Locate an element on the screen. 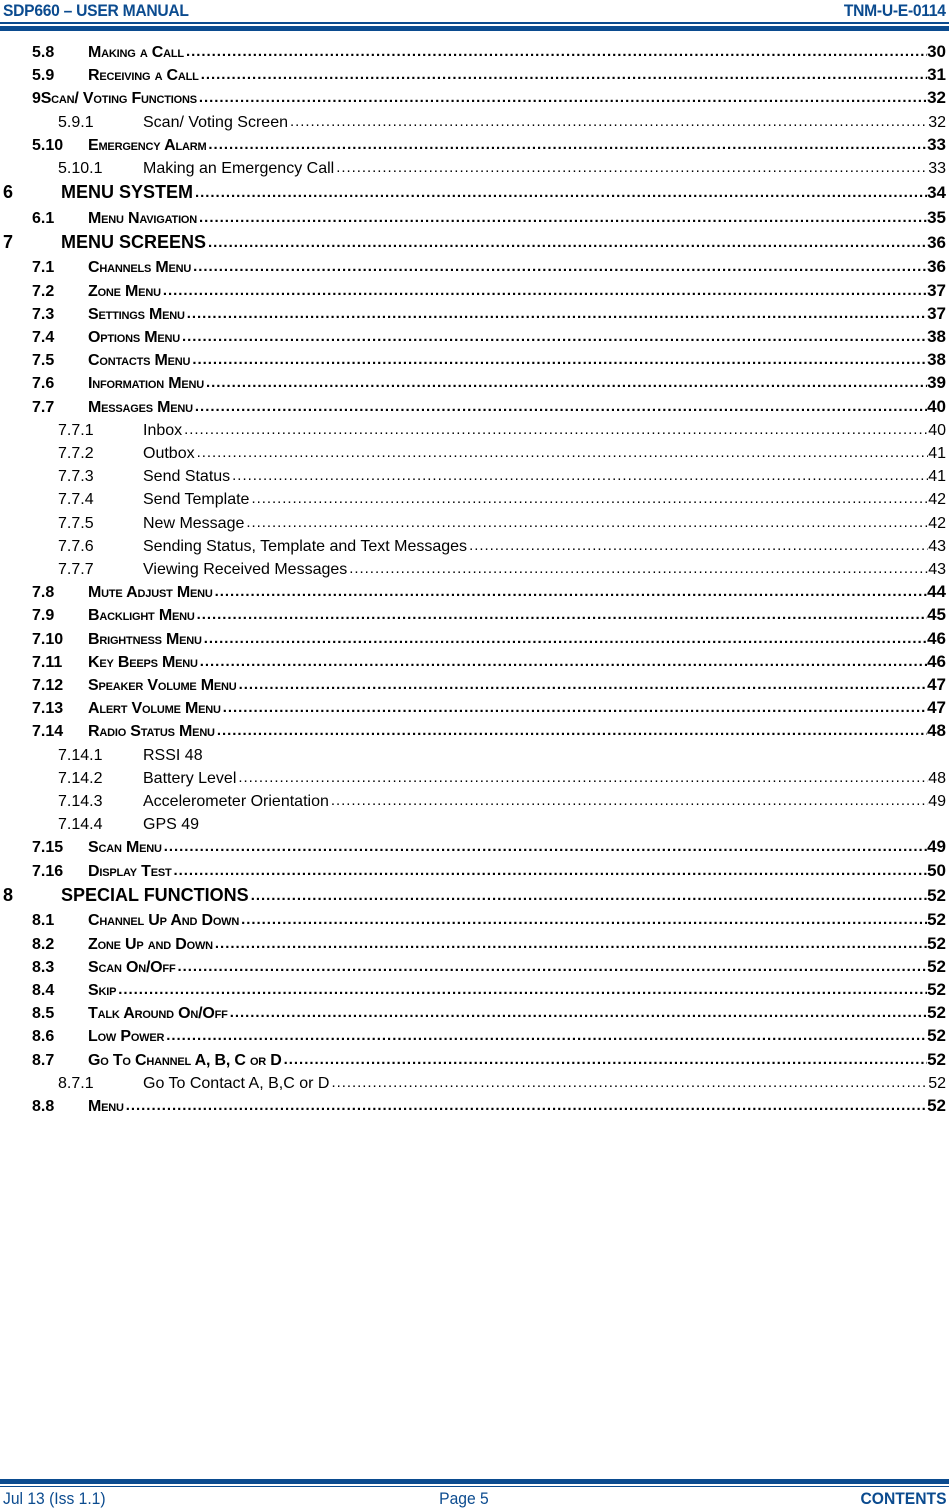 The image size is (949, 1512). toc-entry-title: Low Power is located at coordinates (126, 1037).